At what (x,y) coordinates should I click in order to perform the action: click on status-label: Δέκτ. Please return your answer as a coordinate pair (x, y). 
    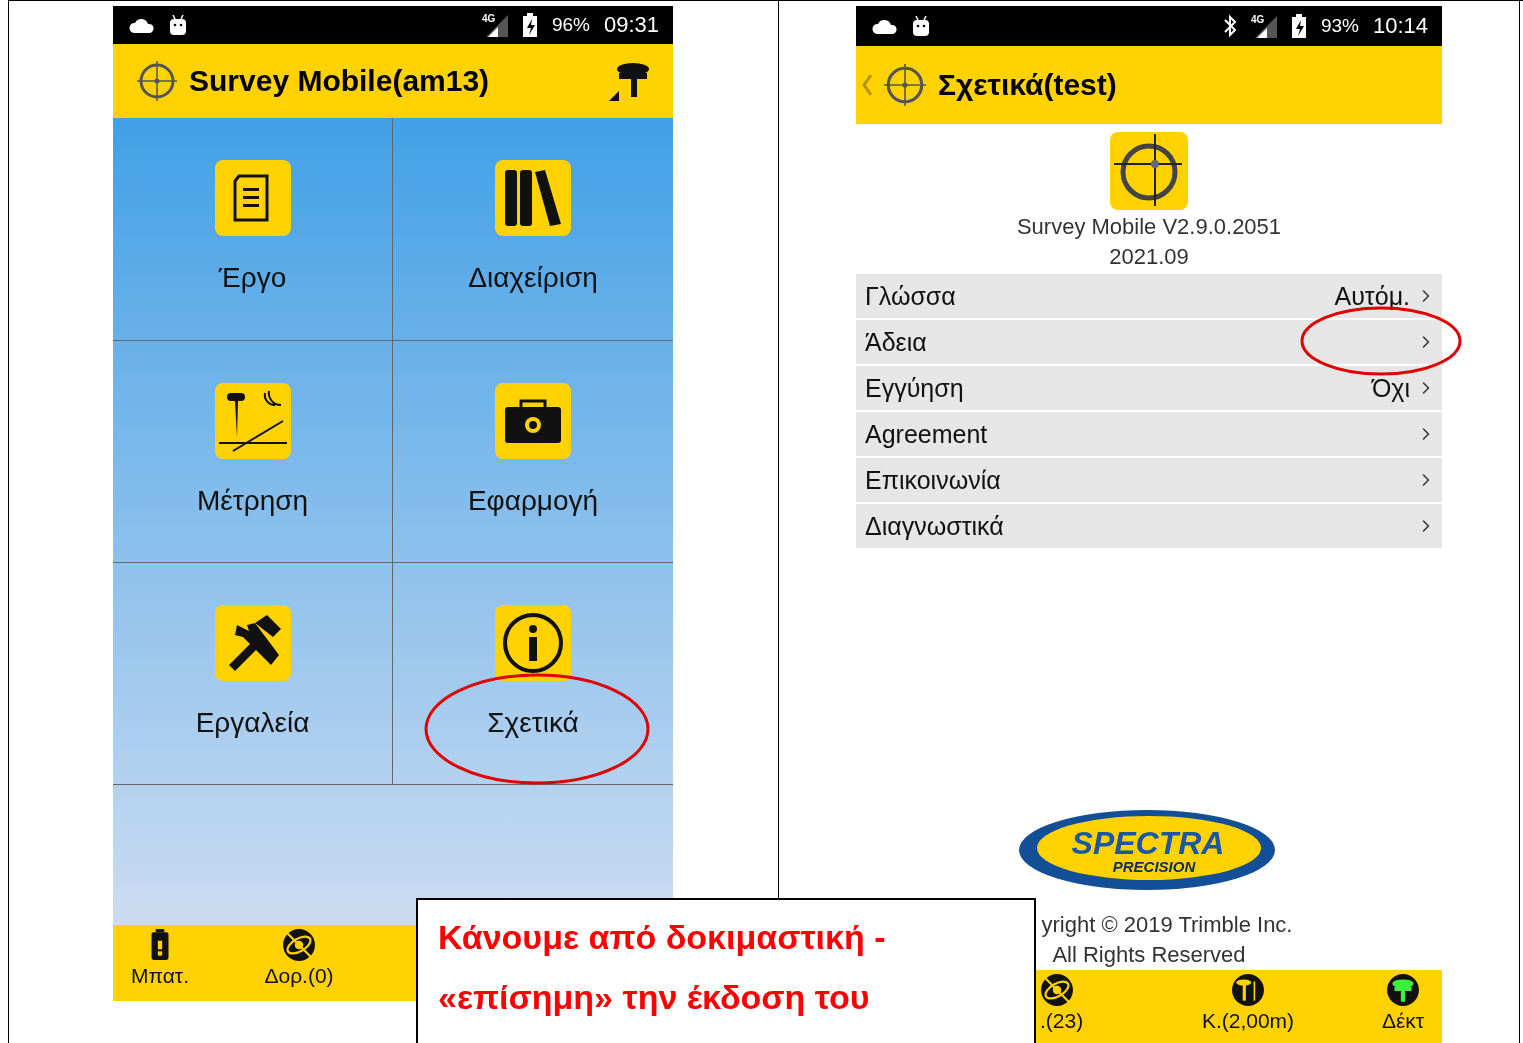
    Looking at the image, I should click on (1403, 1021).